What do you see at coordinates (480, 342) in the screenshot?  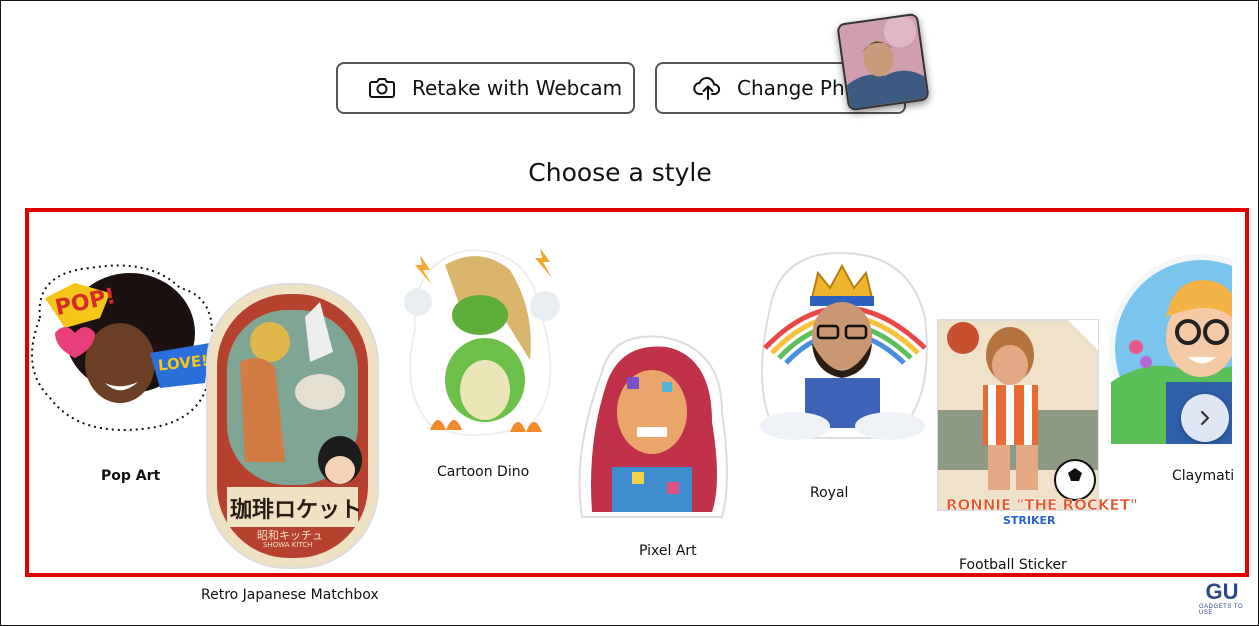 I see `style-card-cartoon-dino` at bounding box center [480, 342].